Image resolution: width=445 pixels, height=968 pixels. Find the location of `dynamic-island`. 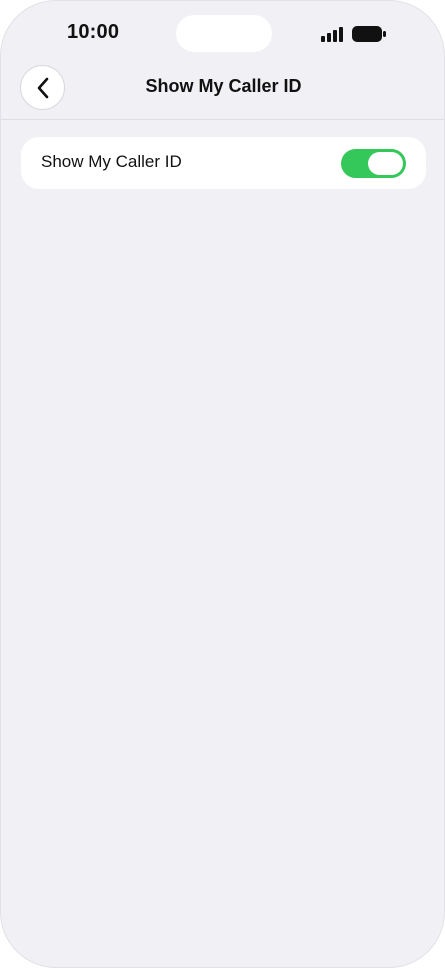

dynamic-island is located at coordinates (224, 33).